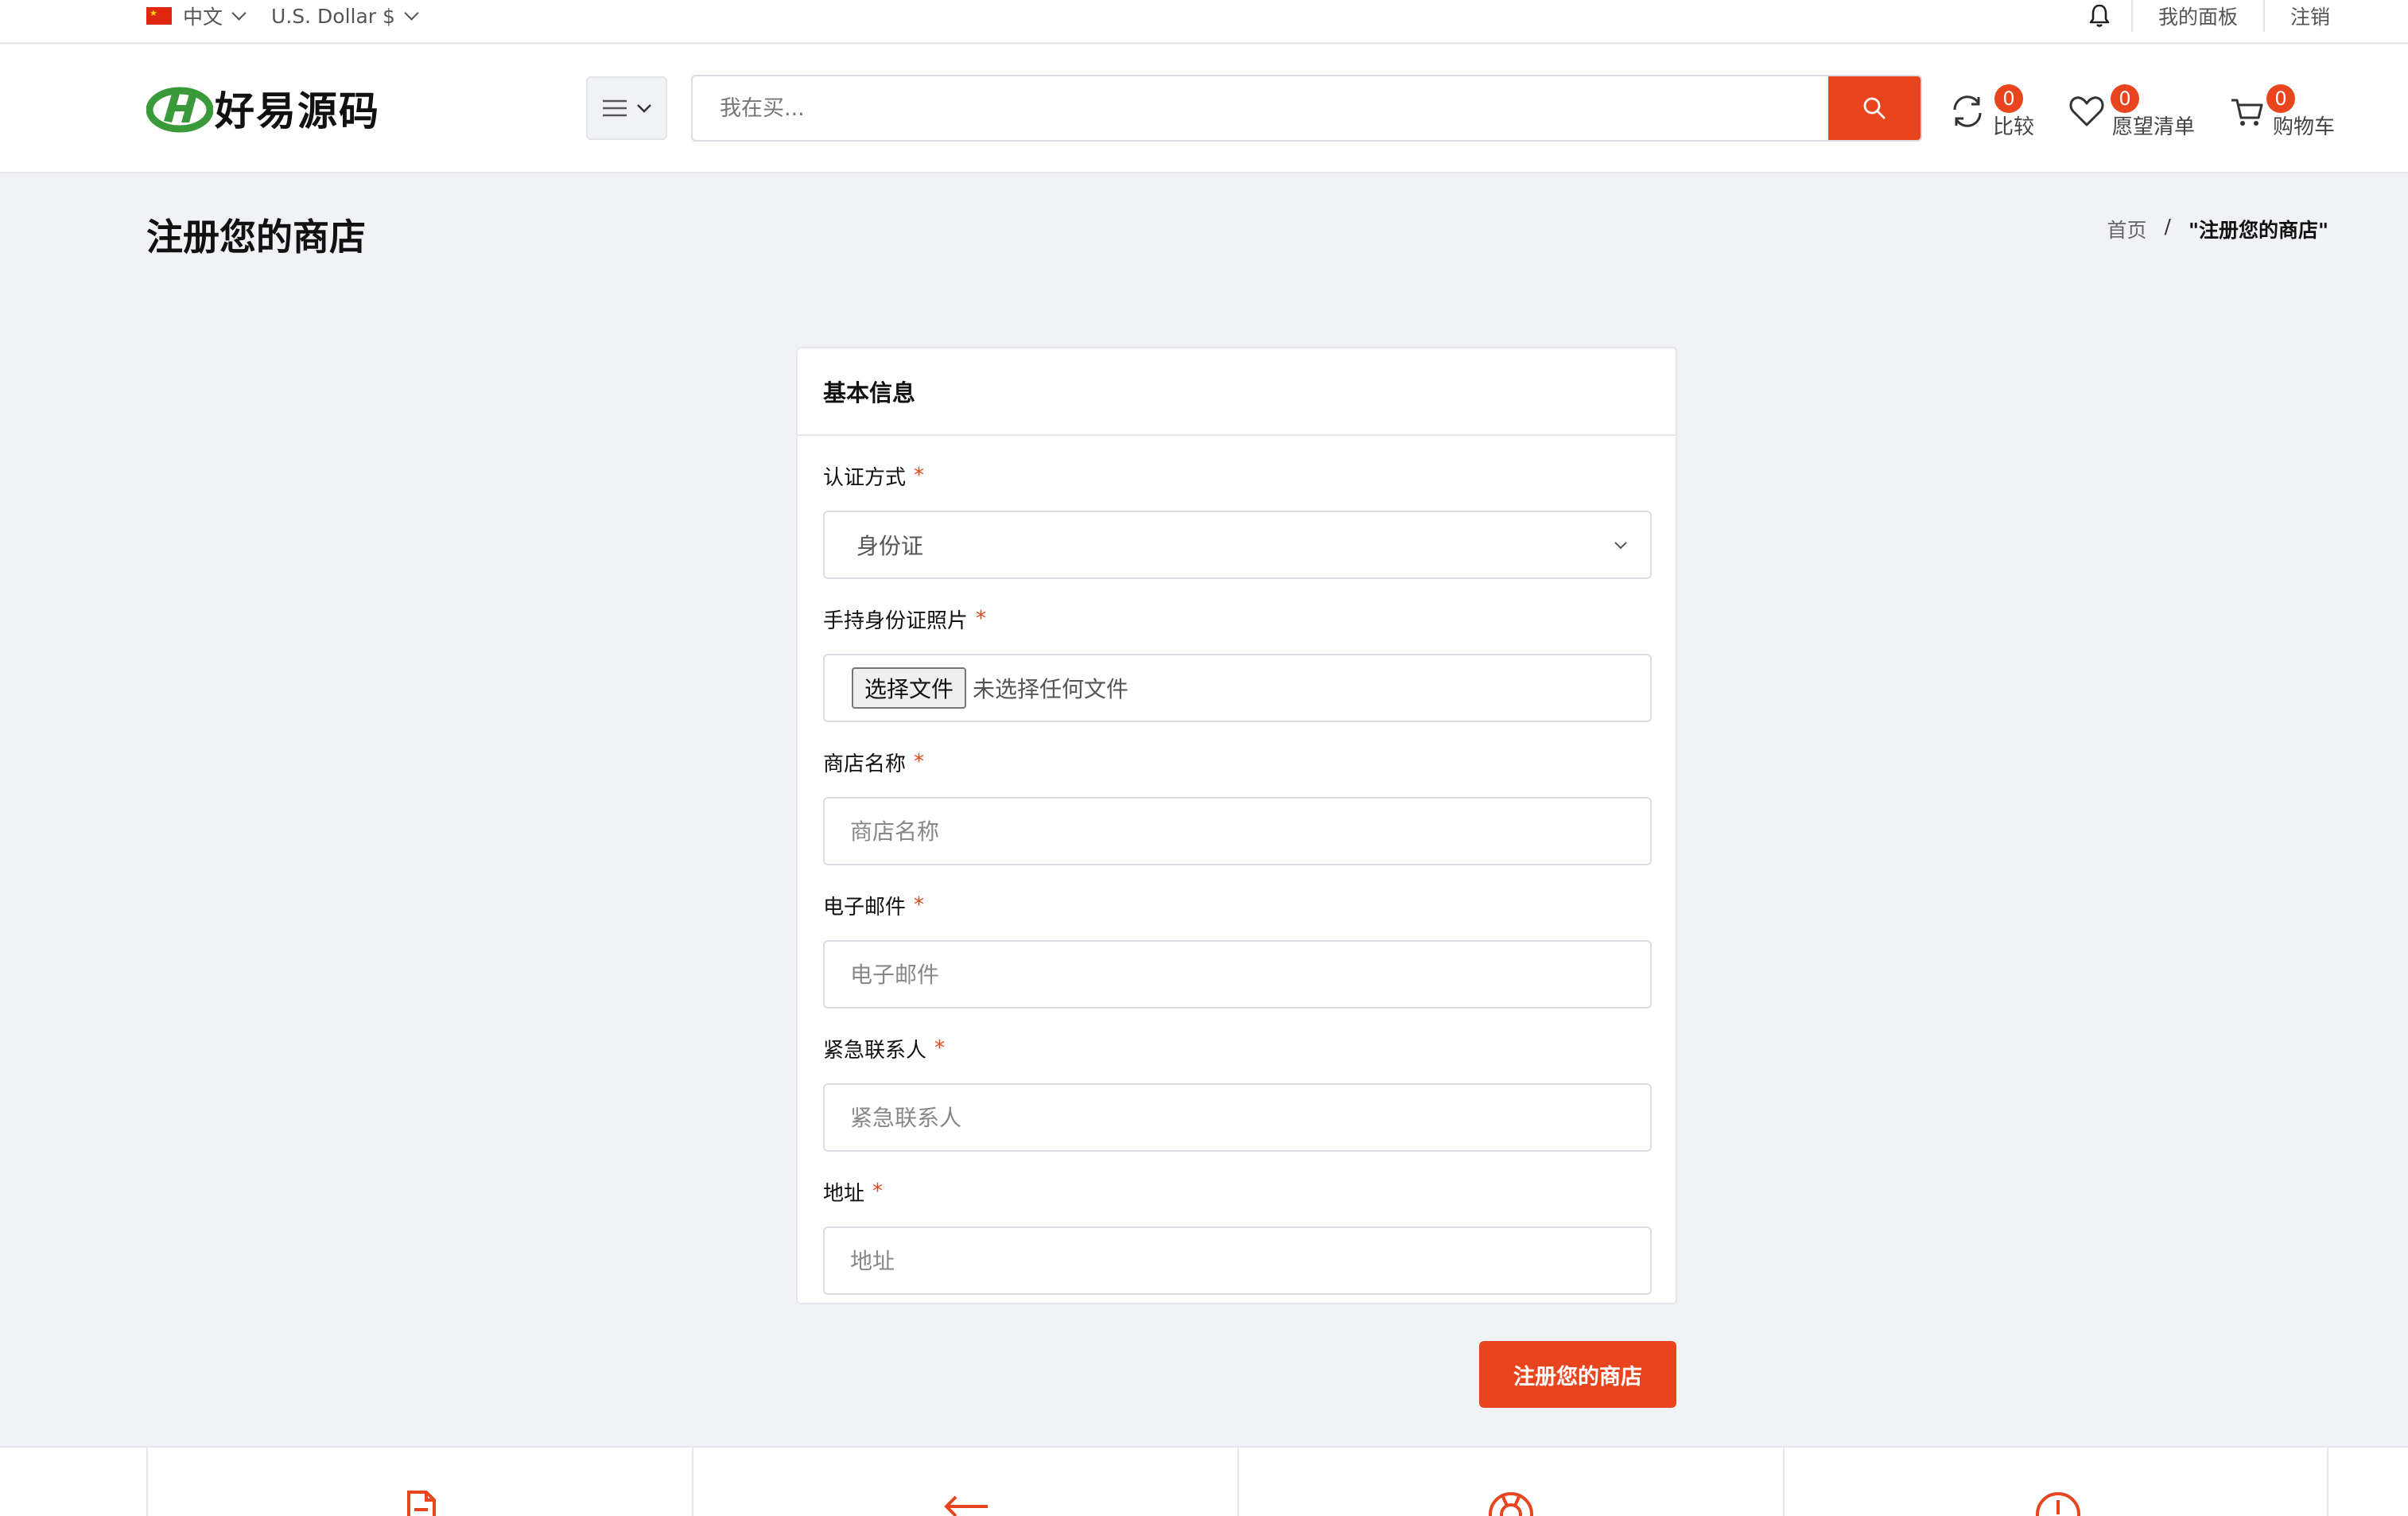 The image size is (2408, 1516). I want to click on email-label: 电子邮件, so click(865, 907).